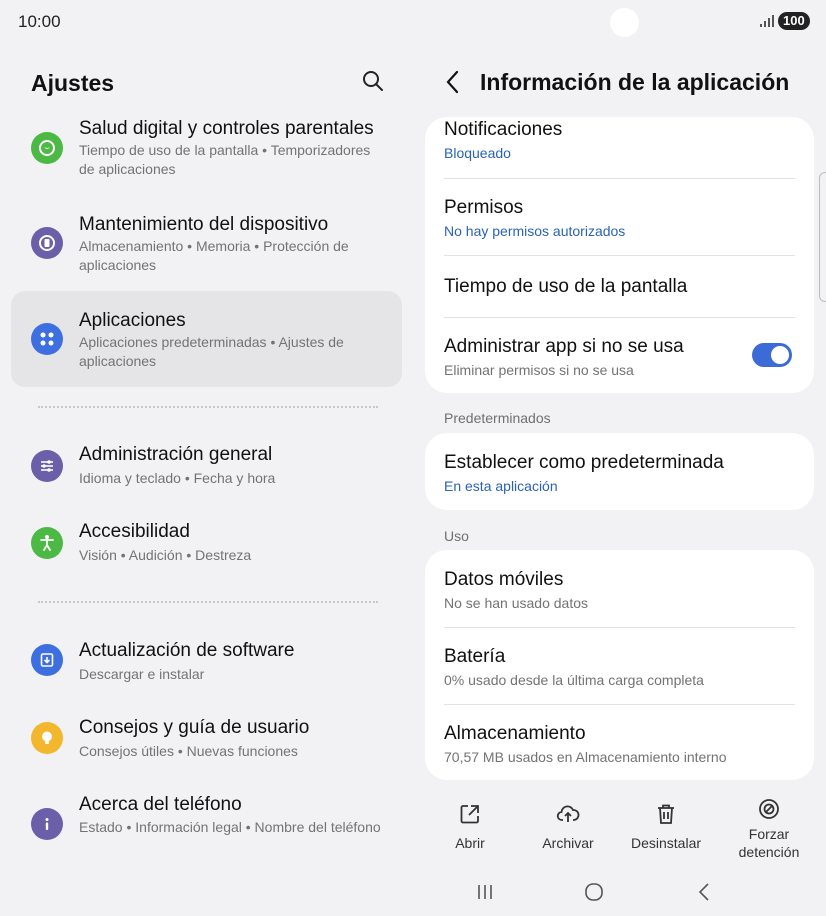  Describe the element at coordinates (160, 804) in the screenshot. I see `settings-item-title: Acerca del teléfono` at that location.